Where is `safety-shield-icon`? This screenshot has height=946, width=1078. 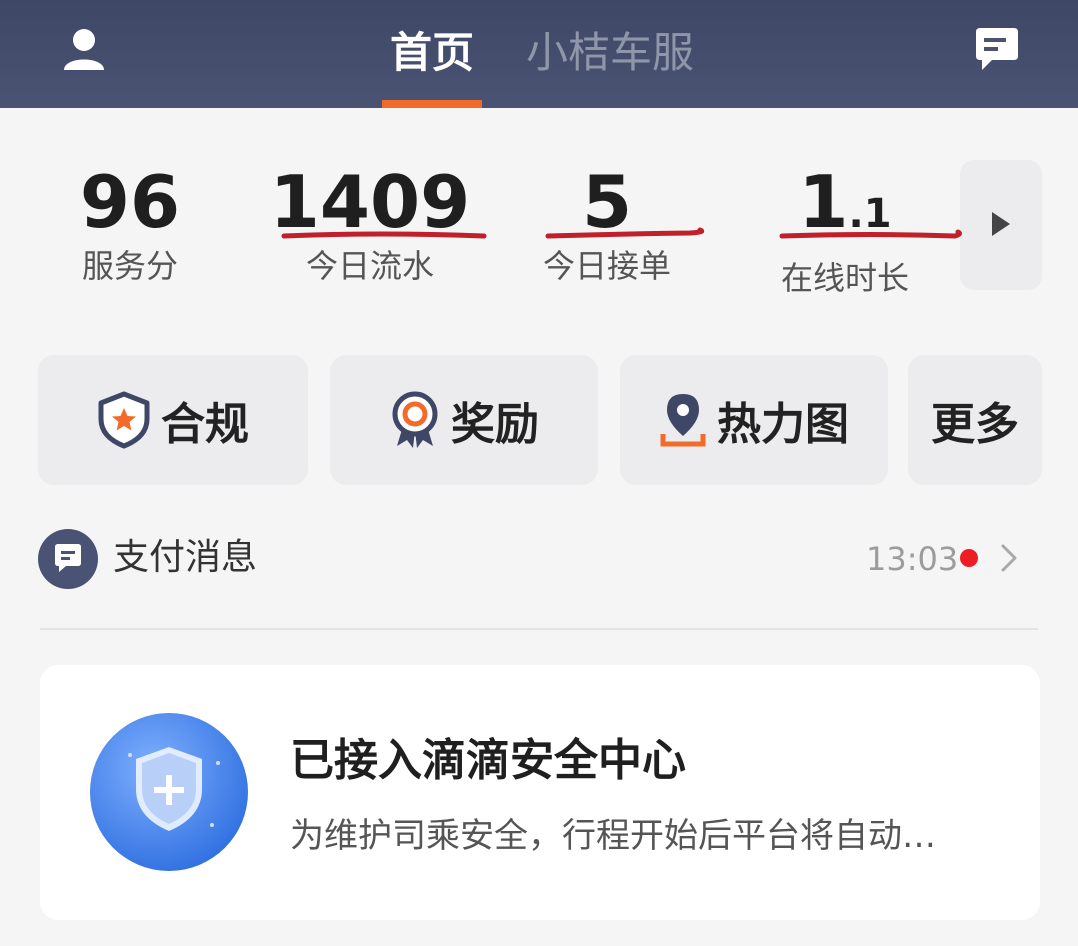
safety-shield-icon is located at coordinates (169, 792).